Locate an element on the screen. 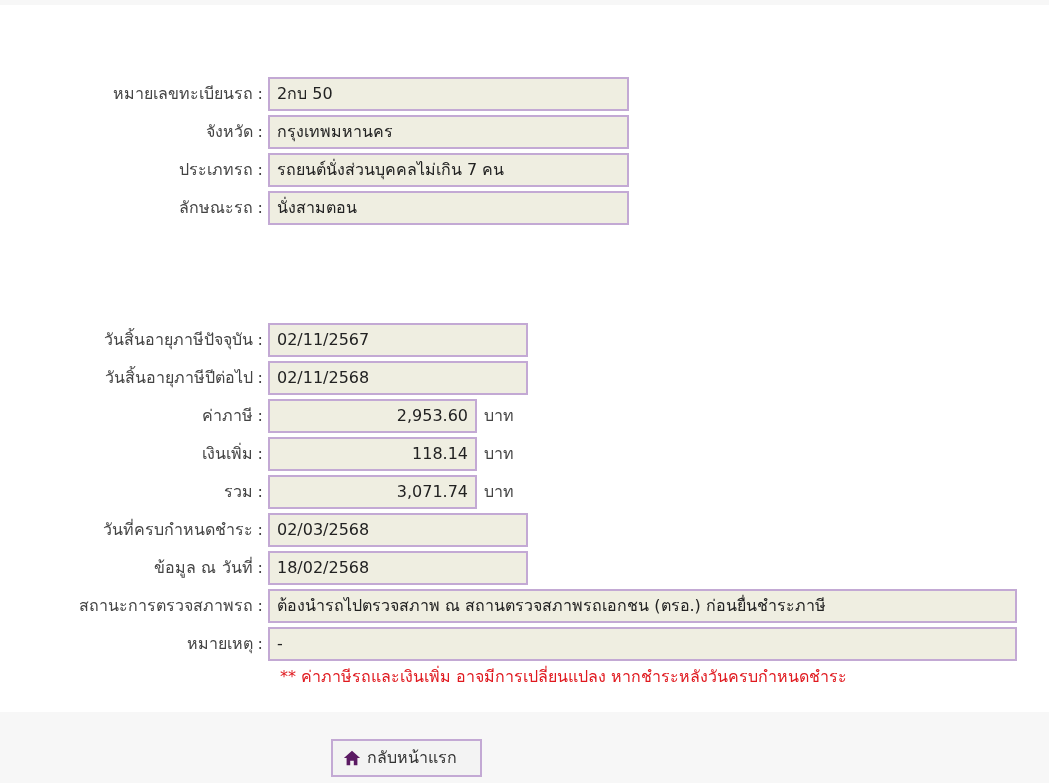 The height and width of the screenshot is (783, 1049). value-field: 2กบ 50 is located at coordinates (448, 94).